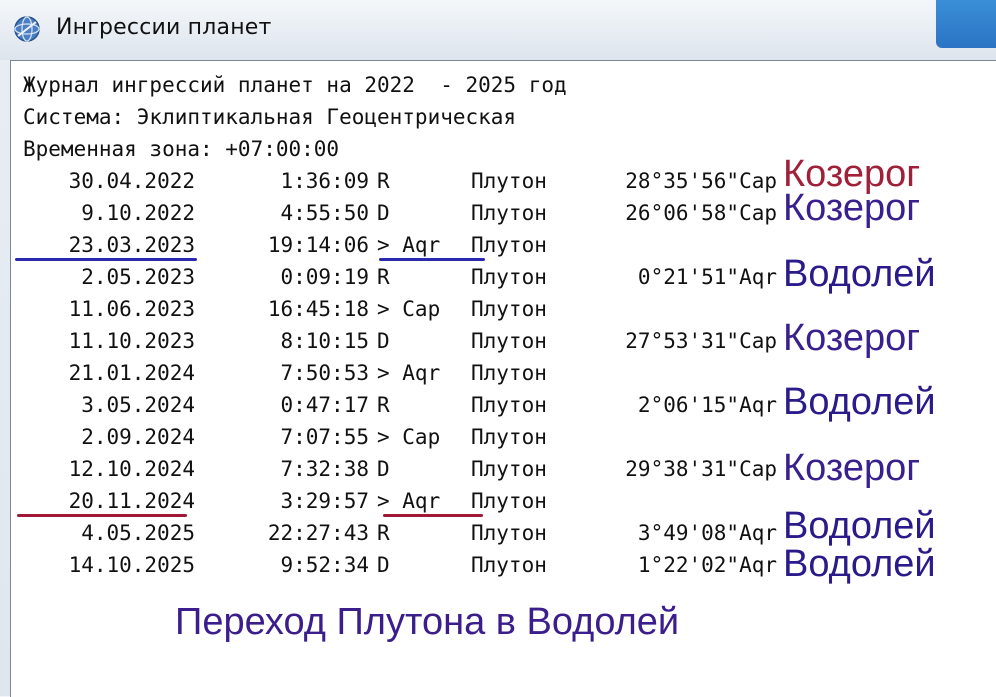 Image resolution: width=996 pixels, height=697 pixels. What do you see at coordinates (27, 29) in the screenshot?
I see `app-globe-icon` at bounding box center [27, 29].